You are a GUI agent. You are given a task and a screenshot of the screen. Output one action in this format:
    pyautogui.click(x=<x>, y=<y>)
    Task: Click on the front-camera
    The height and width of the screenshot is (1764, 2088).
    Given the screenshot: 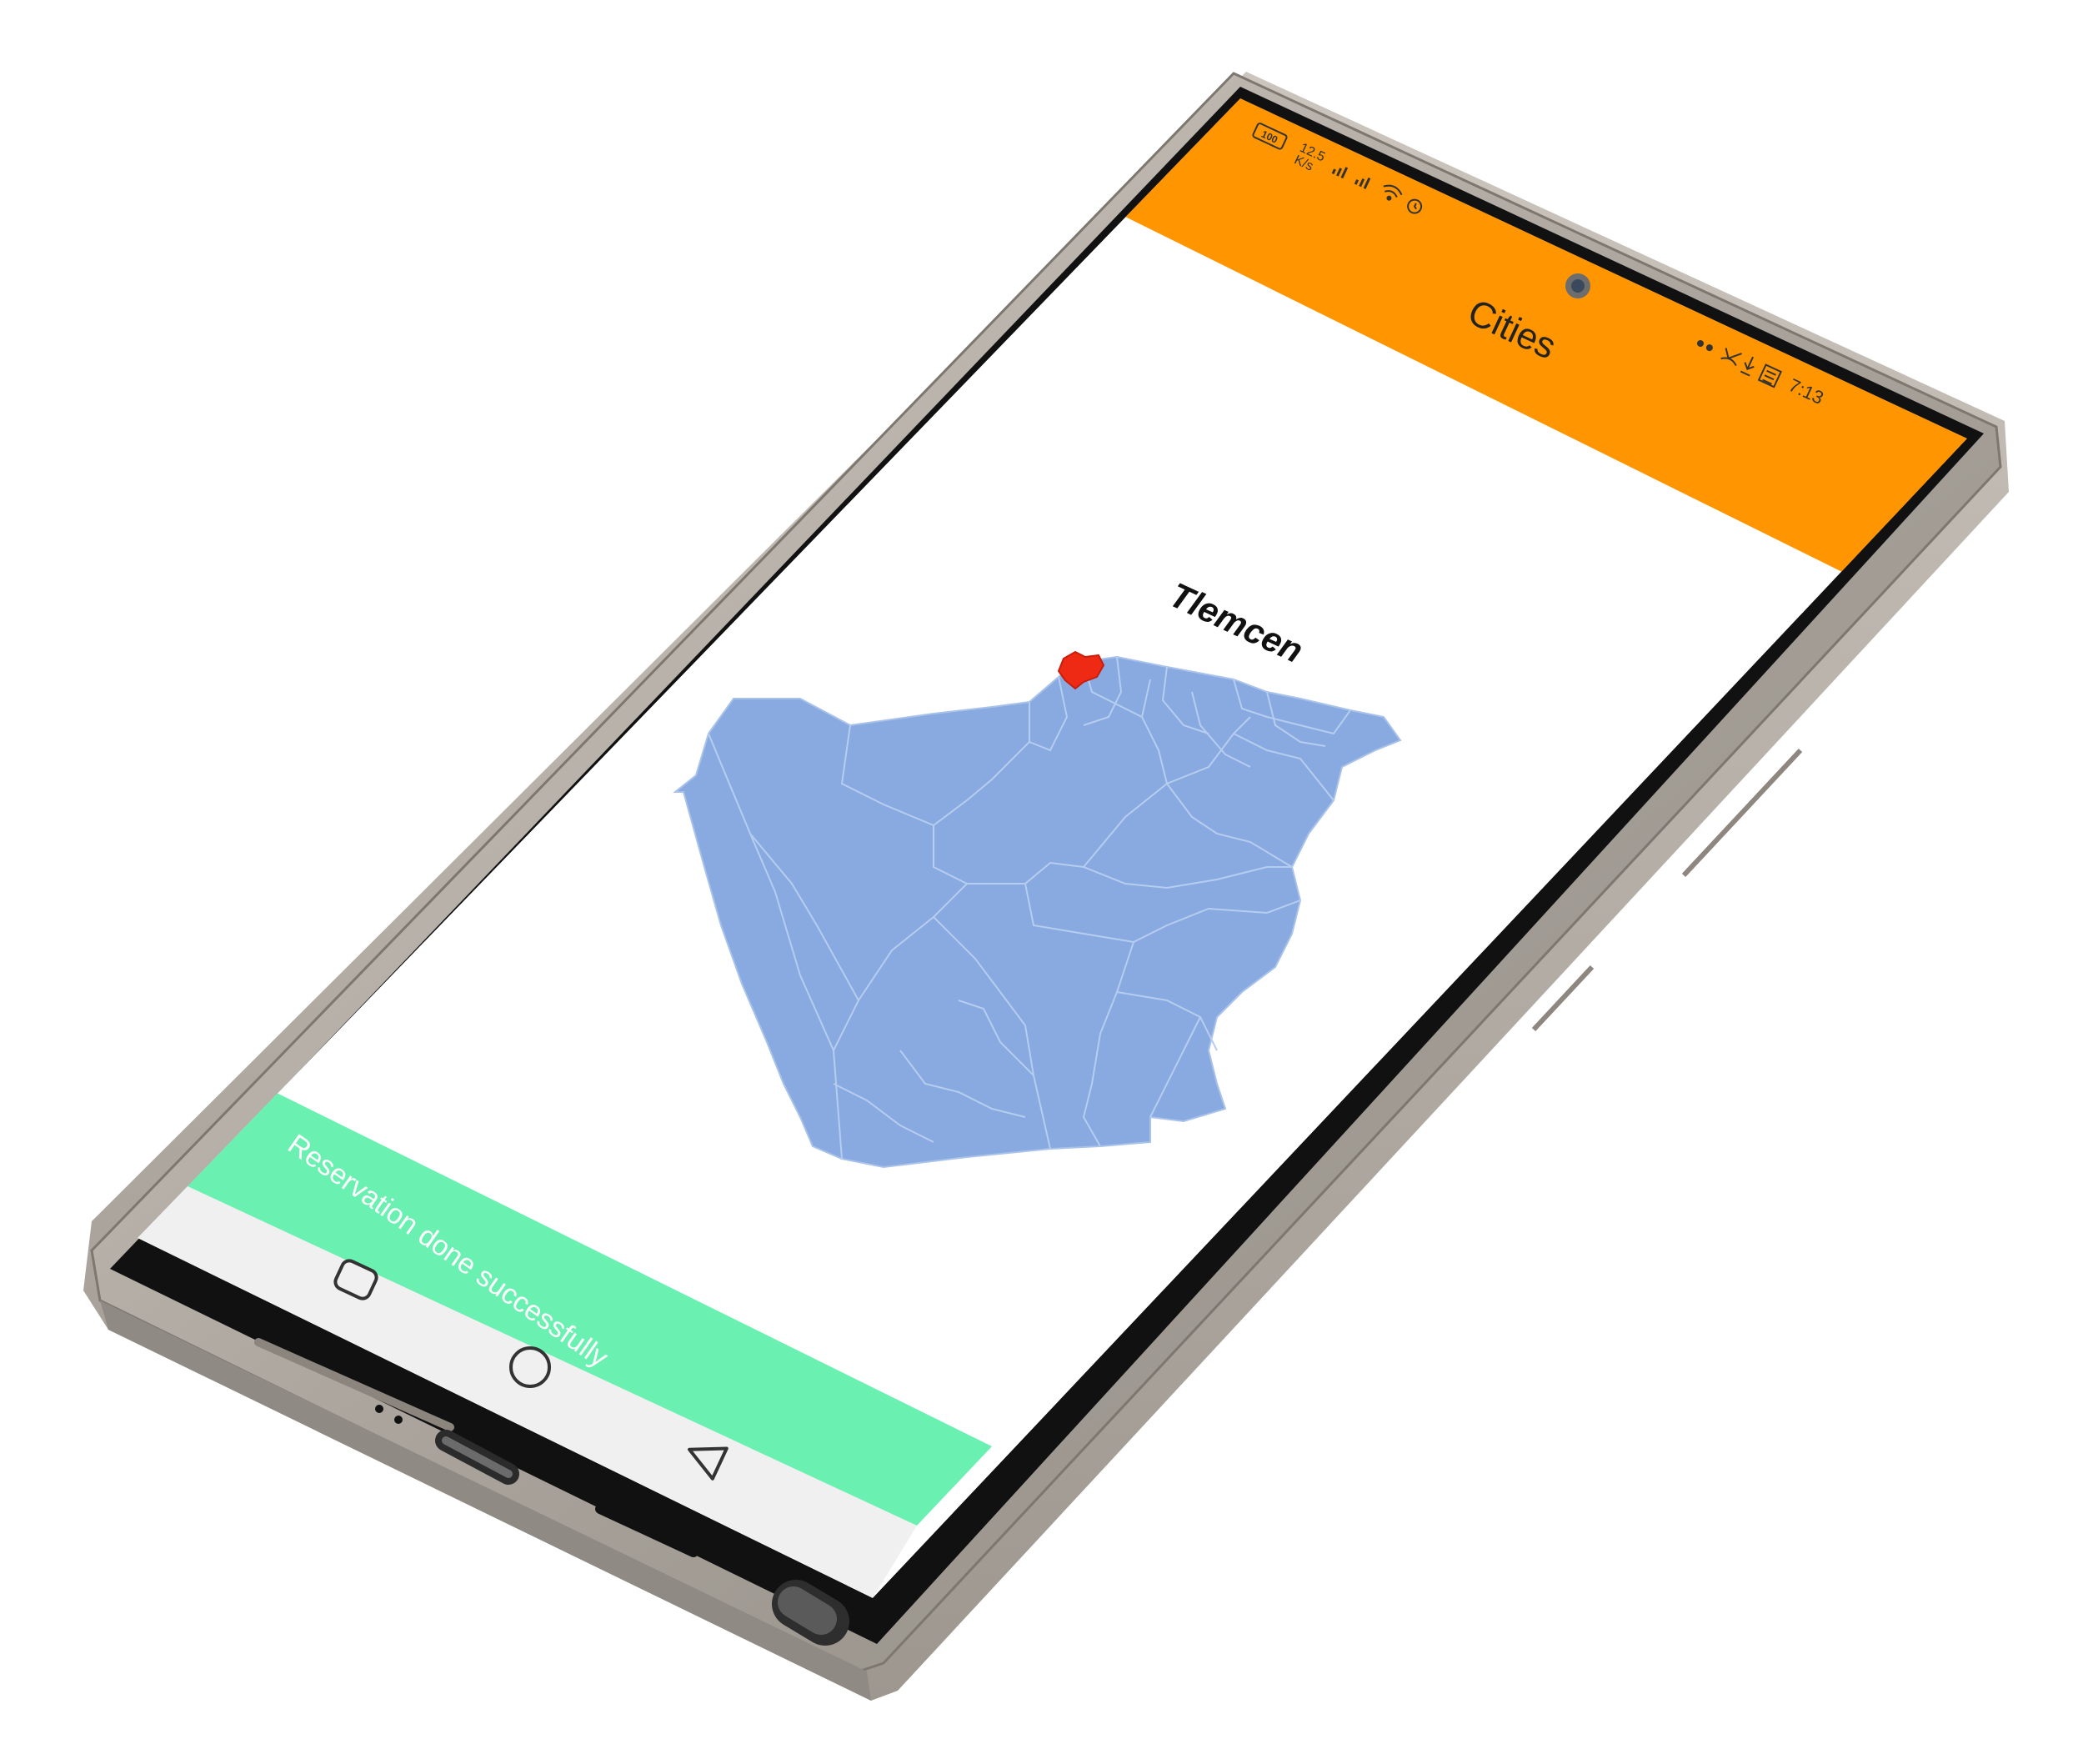 What is the action you would take?
    pyautogui.click(x=1577, y=285)
    